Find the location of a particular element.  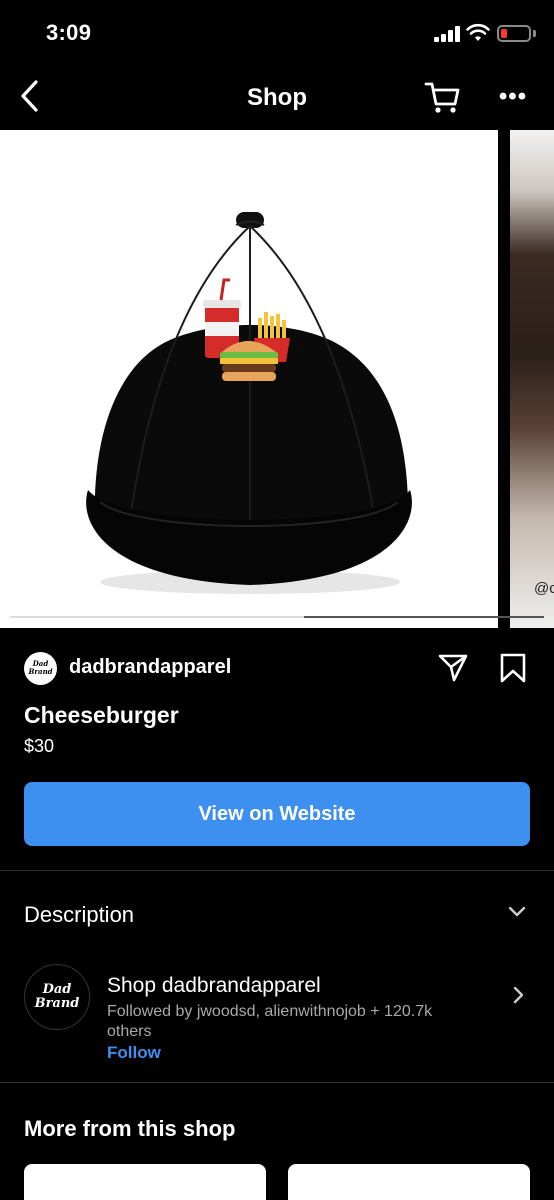

nav-bar: Shop ••• is located at coordinates (277, 98).